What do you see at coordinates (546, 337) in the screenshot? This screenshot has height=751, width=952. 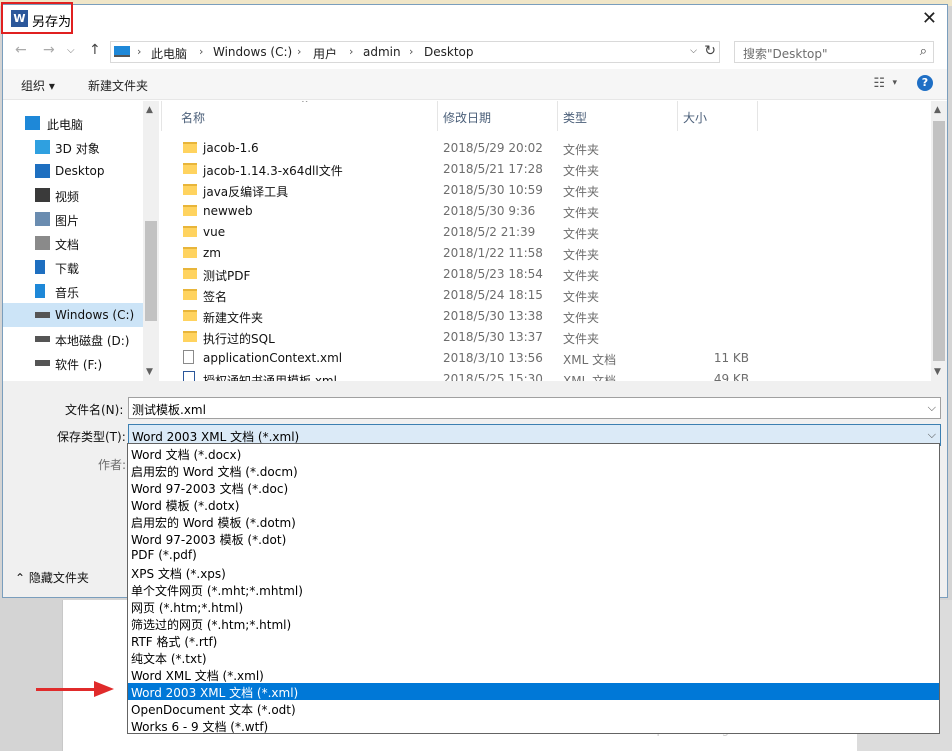 I see `file-row: 执行过的SQL 2018/5/30 13:37 文件夹` at bounding box center [546, 337].